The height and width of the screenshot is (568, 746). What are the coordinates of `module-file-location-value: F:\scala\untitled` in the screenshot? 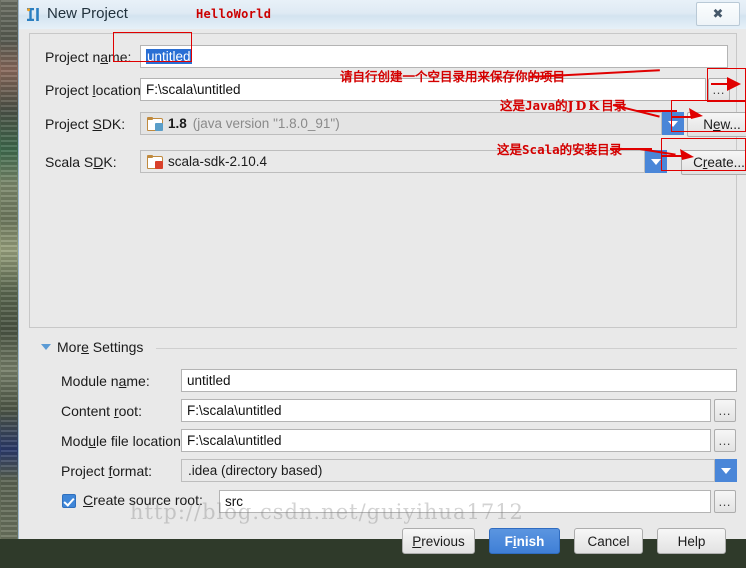 It's located at (234, 440).